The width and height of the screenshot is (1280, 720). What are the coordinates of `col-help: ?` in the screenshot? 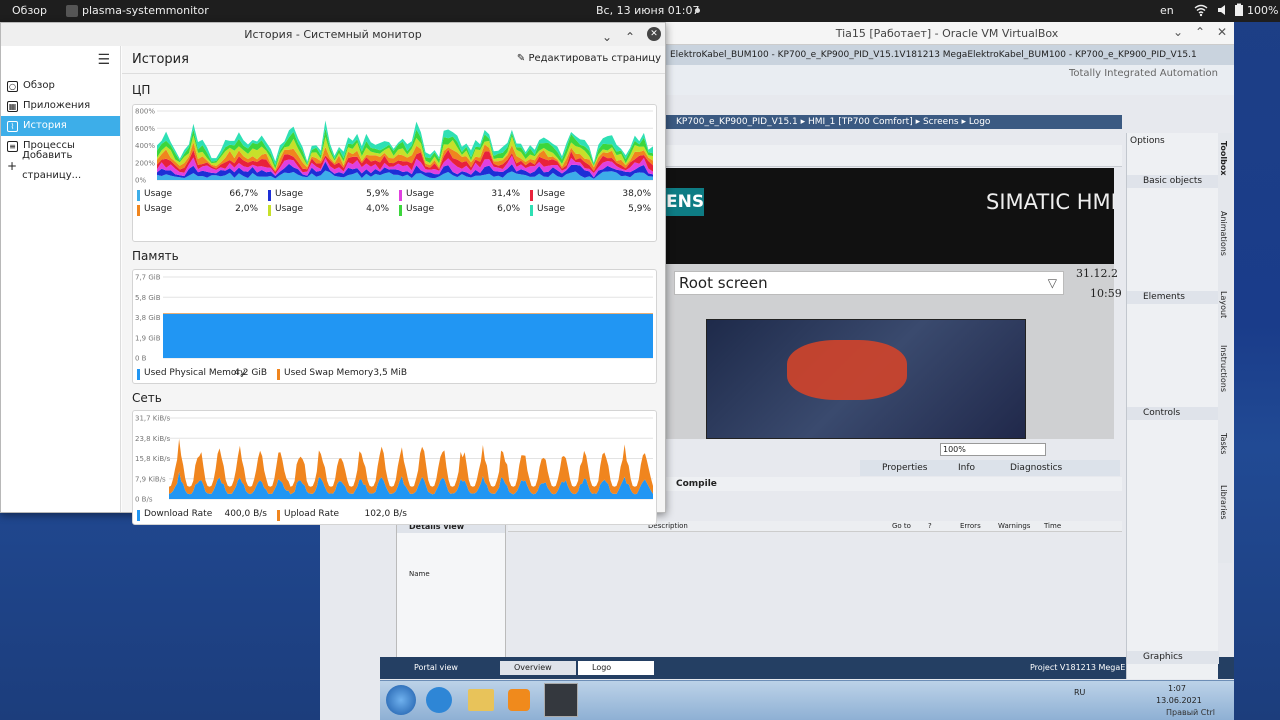 It's located at (930, 526).